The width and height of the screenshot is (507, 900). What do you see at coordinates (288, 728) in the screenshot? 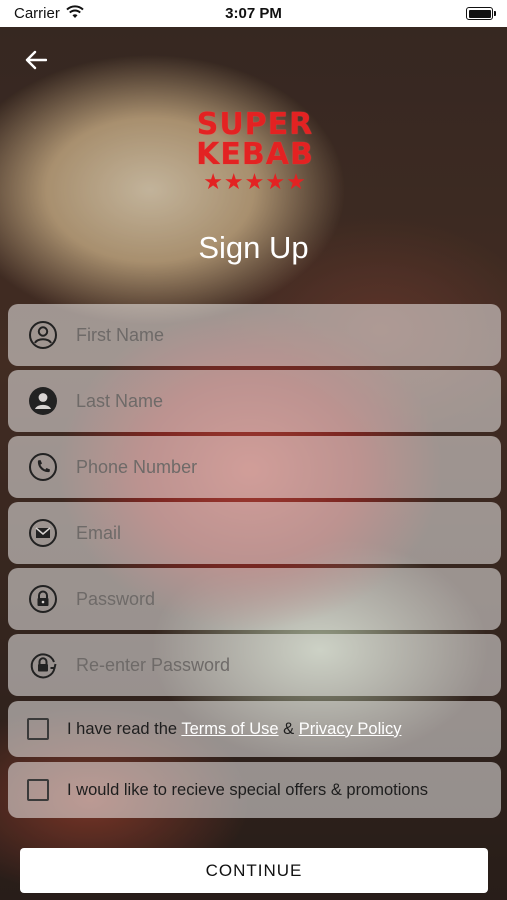
I see `terms-amp: &` at bounding box center [288, 728].